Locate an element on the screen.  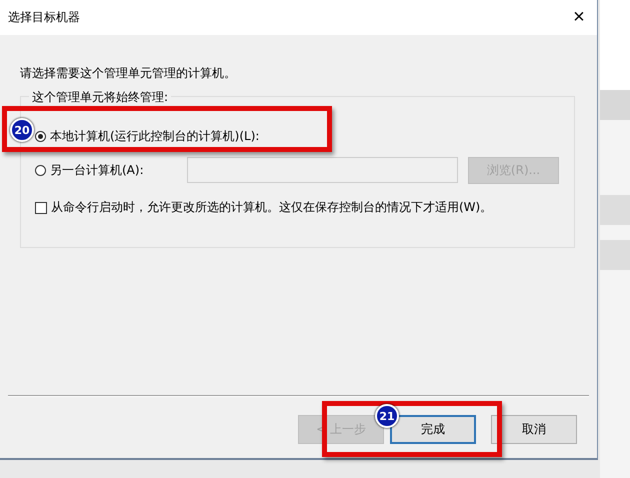
window-title: 选择目标机器 is located at coordinates (44, 17).